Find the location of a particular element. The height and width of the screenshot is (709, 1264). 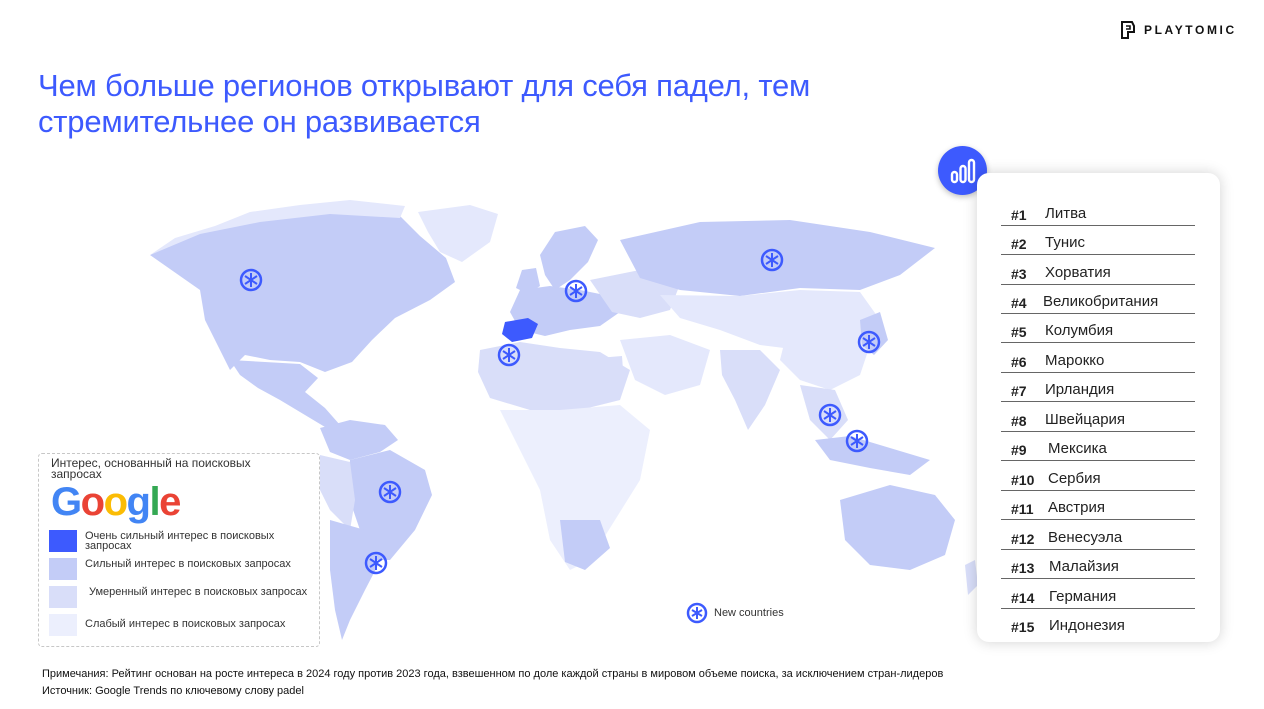

rank-number: #14 is located at coordinates (1023, 598).